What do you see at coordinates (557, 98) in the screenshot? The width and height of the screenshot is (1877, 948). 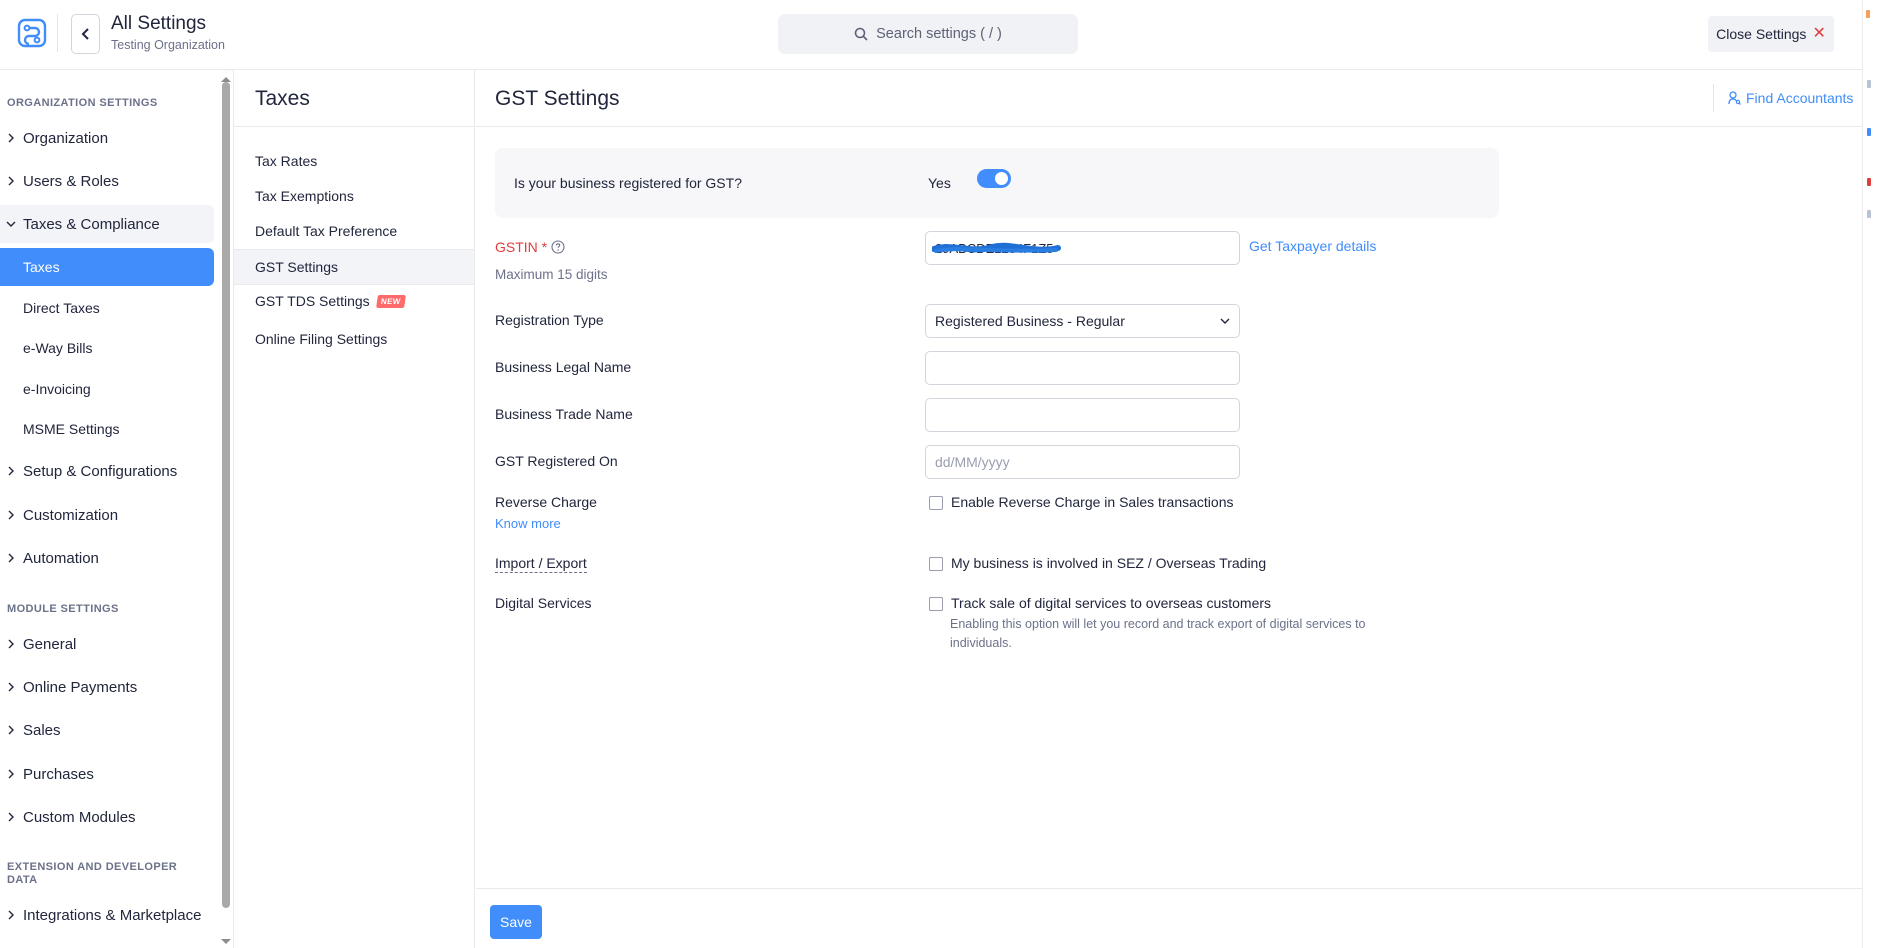 I see `panel-title: GST Settings` at bounding box center [557, 98].